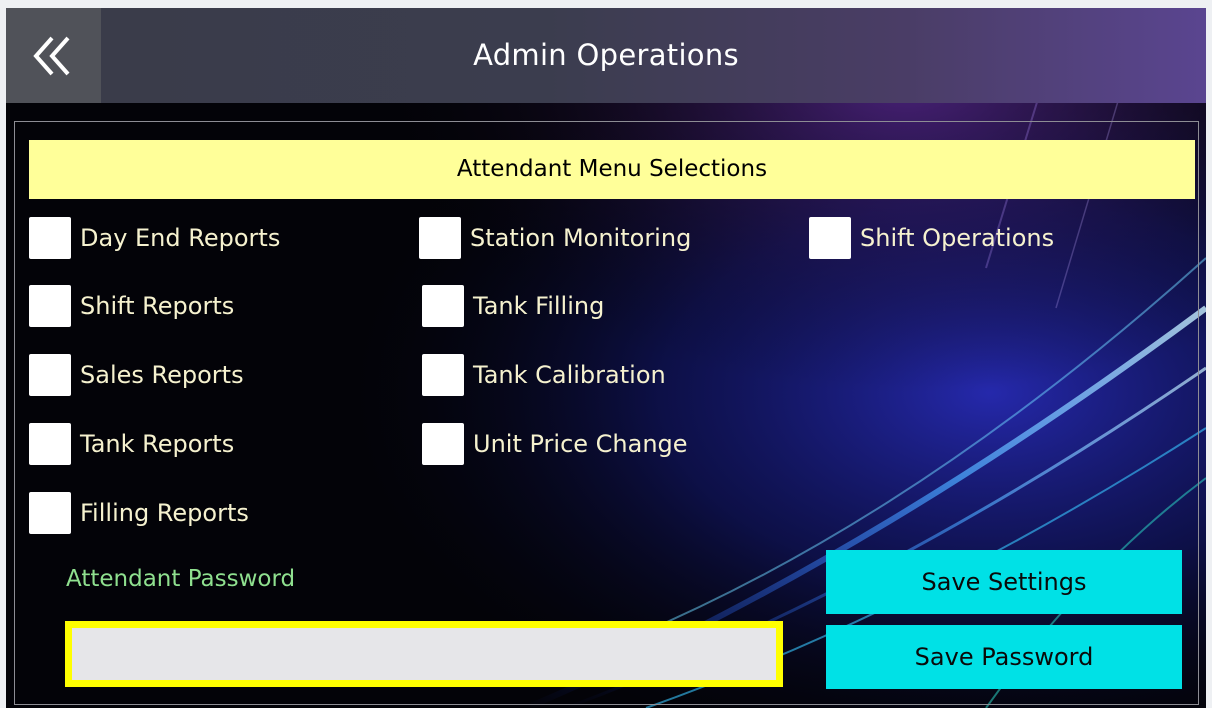 The width and height of the screenshot is (1212, 708). I want to click on section-header: Attendant Menu Selections, so click(612, 169).